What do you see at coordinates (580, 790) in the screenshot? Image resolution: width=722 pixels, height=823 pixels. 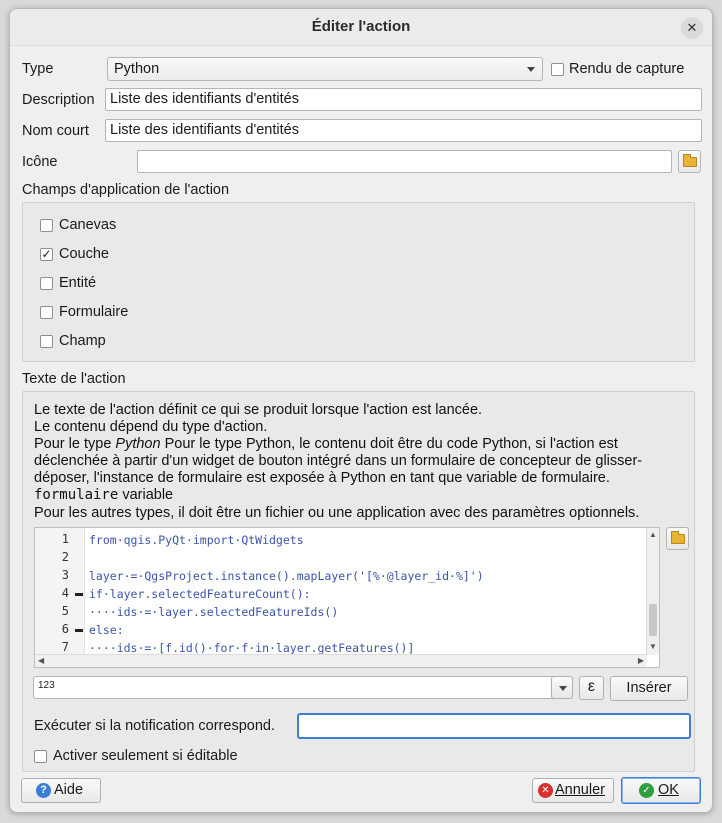 I see `cancel-label: Annuler` at bounding box center [580, 790].